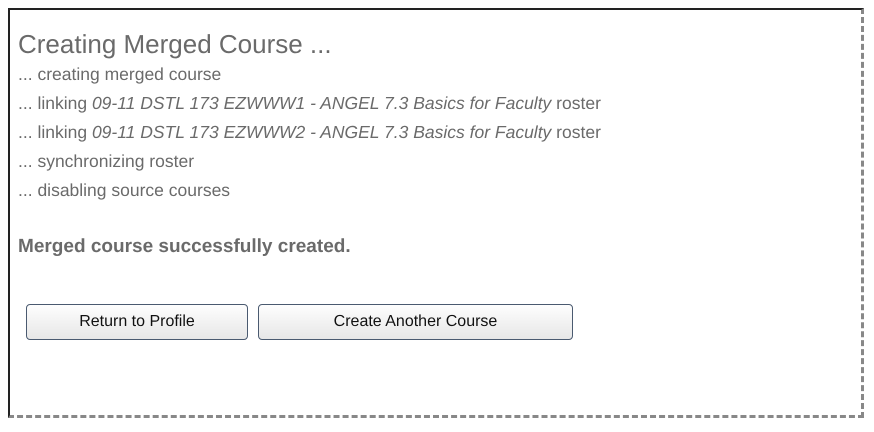 This screenshot has height=432, width=874. Describe the element at coordinates (125, 190) in the screenshot. I see `progress-line: ... disabling source courses` at that location.